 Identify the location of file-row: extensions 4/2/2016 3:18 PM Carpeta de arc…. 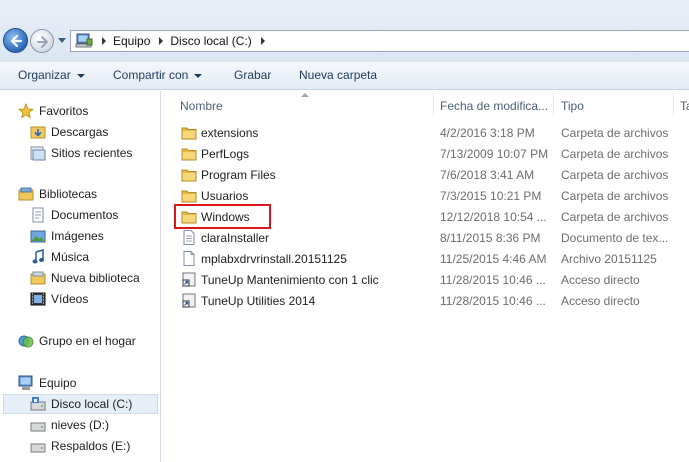
(432, 132).